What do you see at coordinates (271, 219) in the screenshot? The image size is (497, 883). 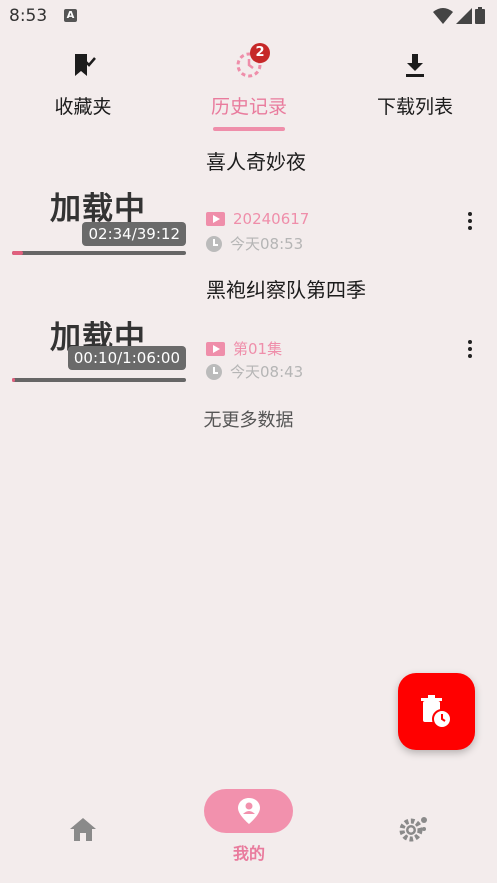 I see `episode-label: 20240617` at bounding box center [271, 219].